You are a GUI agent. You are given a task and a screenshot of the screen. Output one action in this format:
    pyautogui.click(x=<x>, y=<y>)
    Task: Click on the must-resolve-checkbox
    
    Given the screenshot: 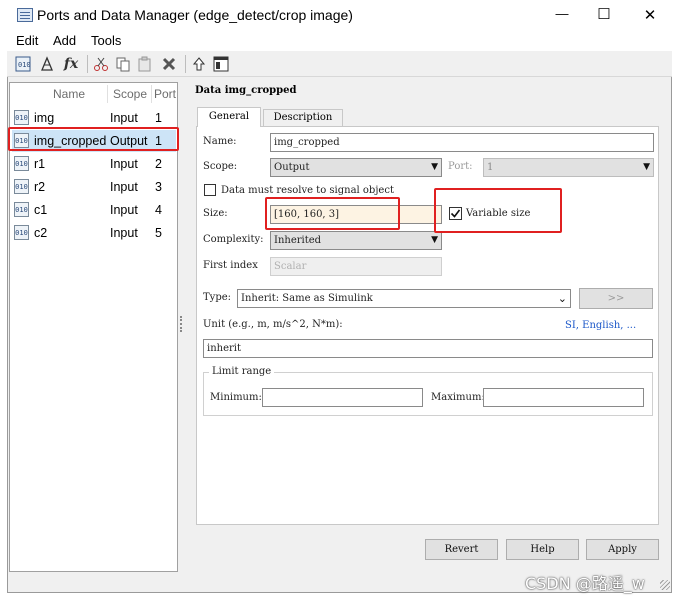 What is the action you would take?
    pyautogui.click(x=210, y=190)
    